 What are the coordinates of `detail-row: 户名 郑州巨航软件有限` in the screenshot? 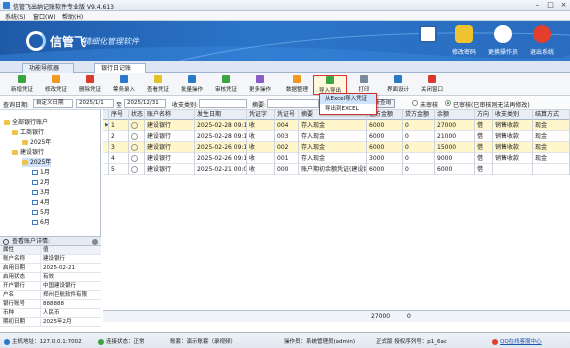 It's located at (50, 295).